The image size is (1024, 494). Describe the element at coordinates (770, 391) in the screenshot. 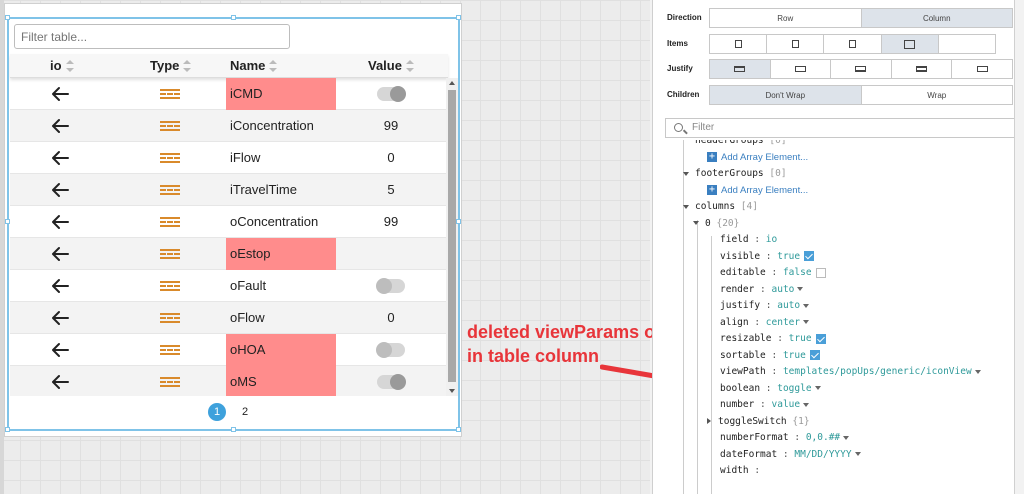

I see `tree-prop-boolean: boolean : toggle` at that location.